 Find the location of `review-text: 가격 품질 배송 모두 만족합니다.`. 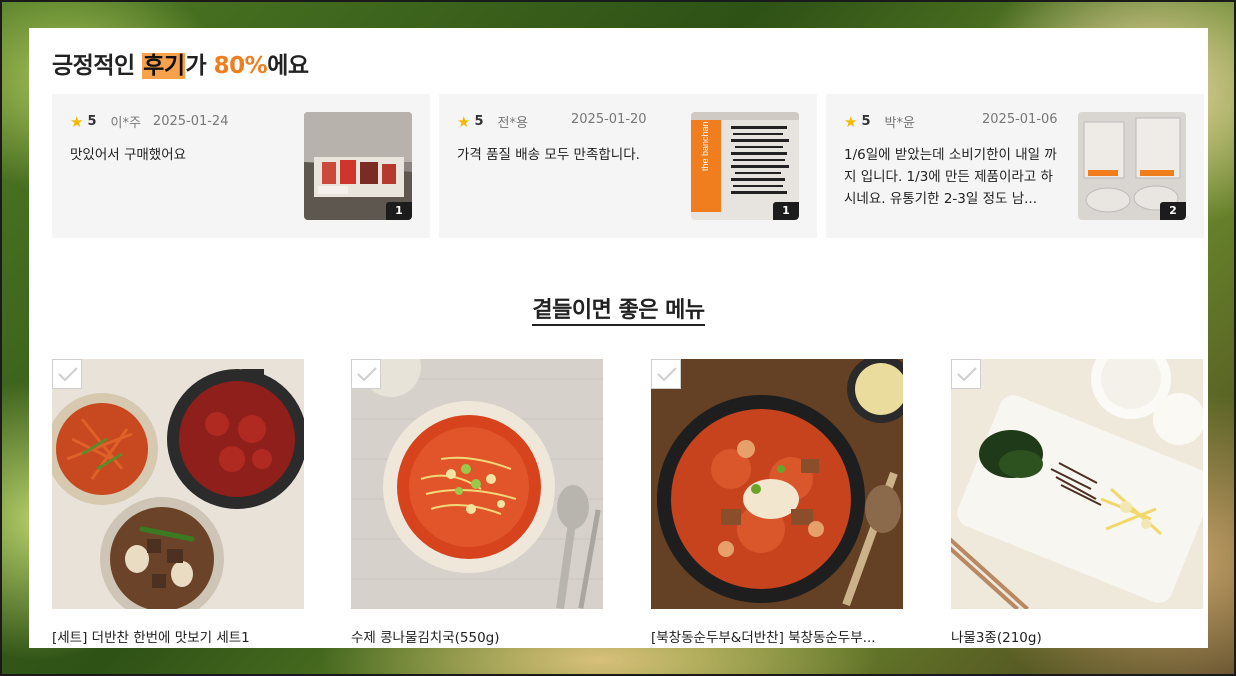

review-text: 가격 품질 배송 모두 만족합니다. is located at coordinates (548, 155).